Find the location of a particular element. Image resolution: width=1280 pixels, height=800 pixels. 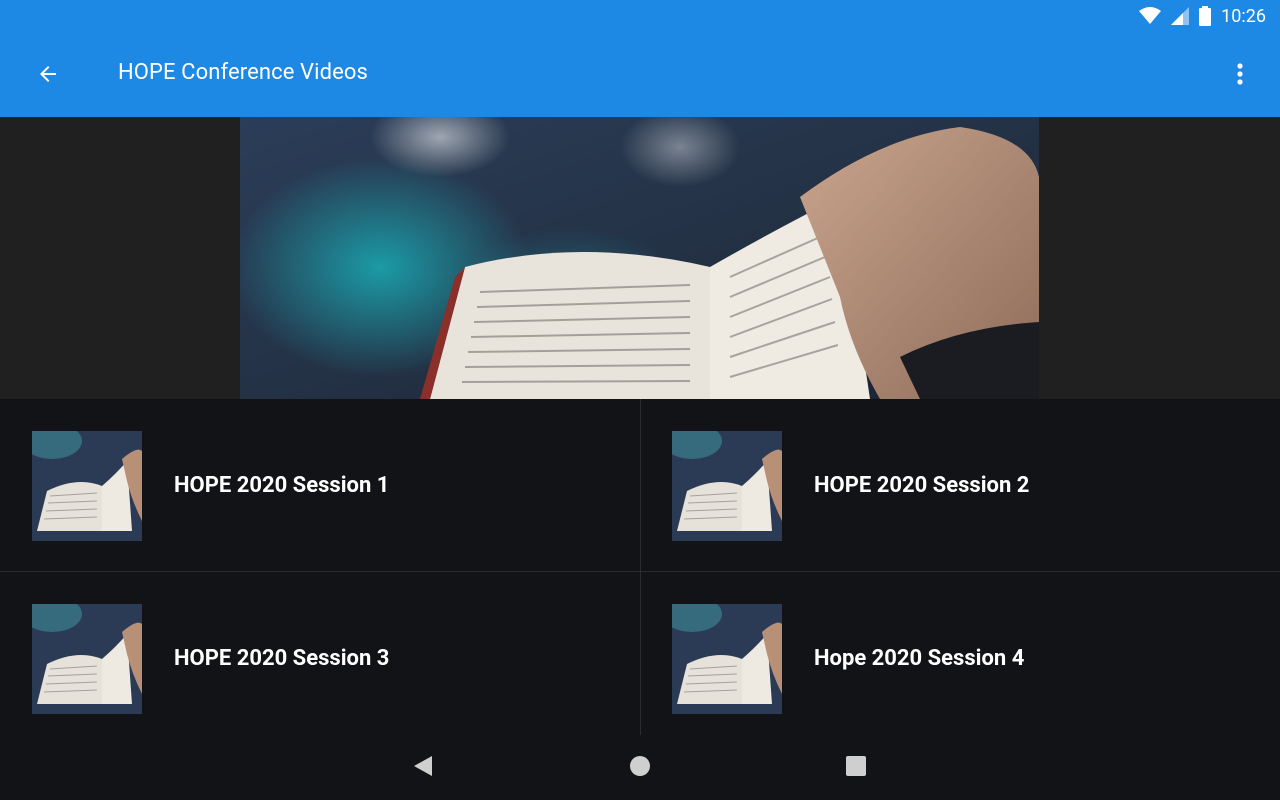

nav-recents-icon is located at coordinates (856, 768).